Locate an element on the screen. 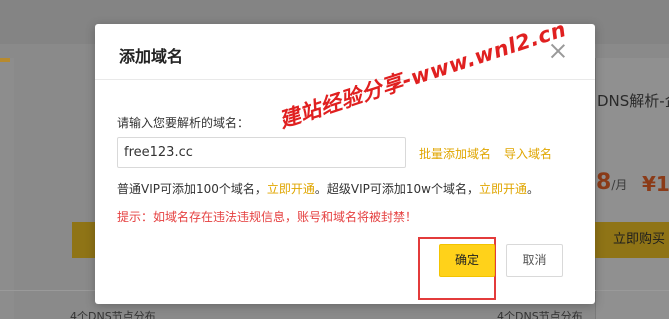 The height and width of the screenshot is (319, 669). background-accent-stripe is located at coordinates (5, 60).